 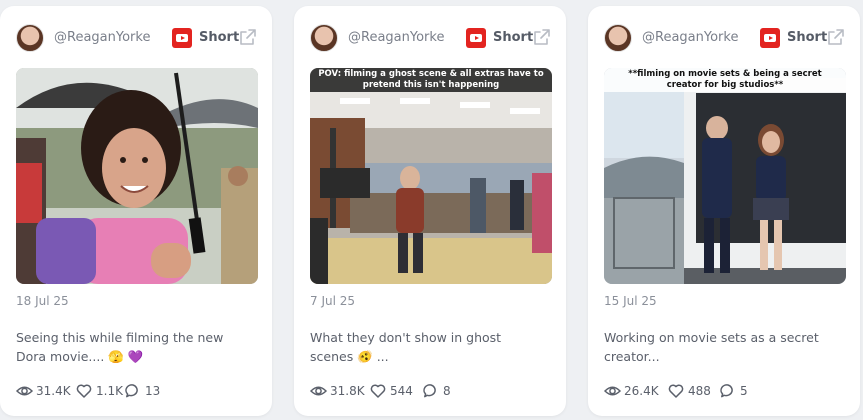 I want to click on comments-count: 8, so click(x=447, y=391).